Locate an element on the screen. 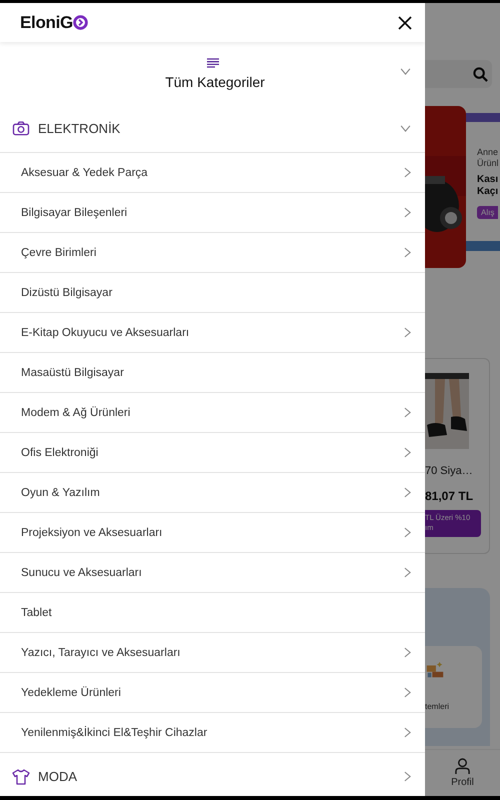  all-categories-label: Tüm Kategoriler is located at coordinates (214, 82).